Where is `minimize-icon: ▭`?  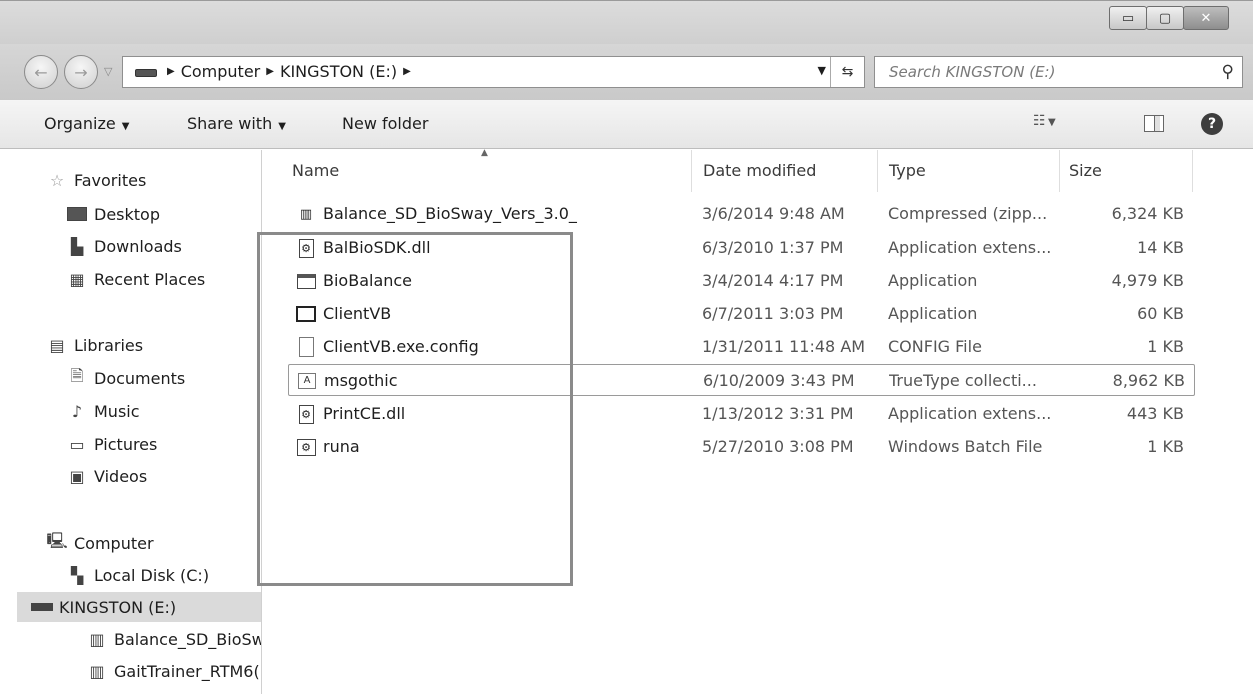 minimize-icon: ▭ is located at coordinates (1128, 18).